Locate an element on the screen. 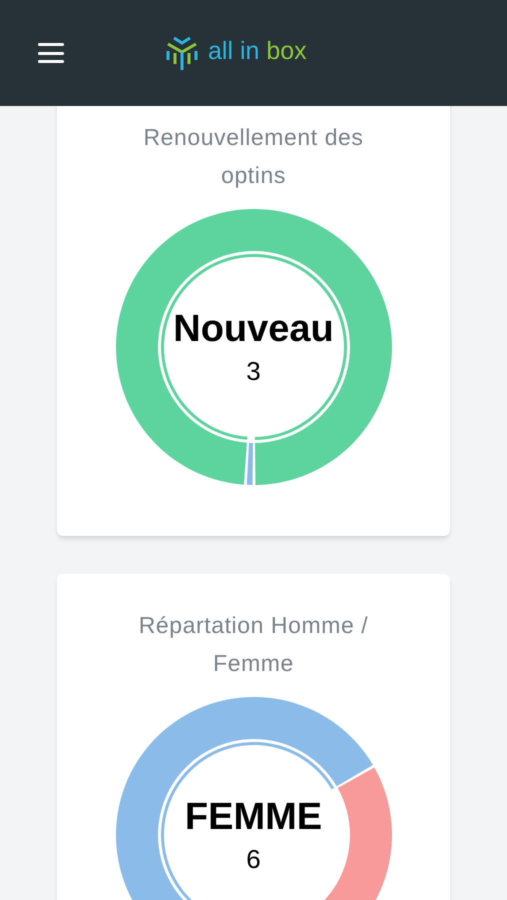 Image resolution: width=507 pixels, height=900 pixels. center-value: 3 is located at coordinates (253, 371).